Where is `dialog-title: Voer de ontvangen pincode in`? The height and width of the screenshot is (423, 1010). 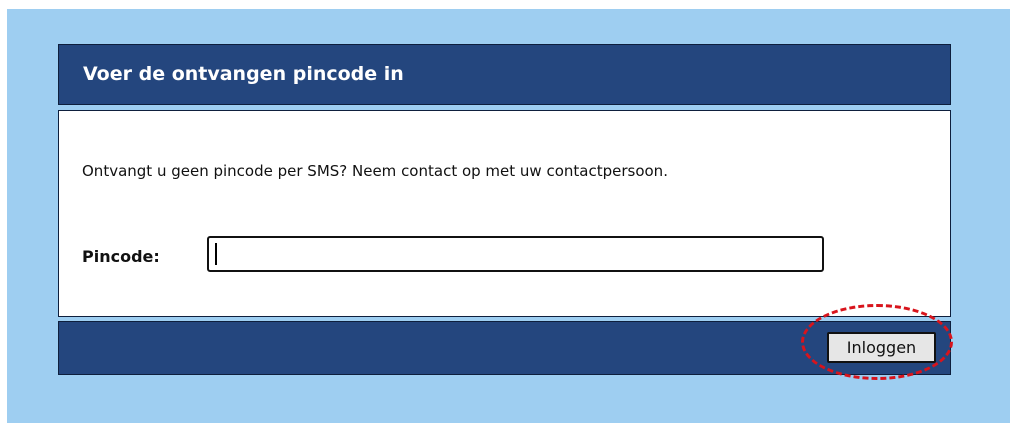 dialog-title: Voer de ontvangen pincode in is located at coordinates (243, 74).